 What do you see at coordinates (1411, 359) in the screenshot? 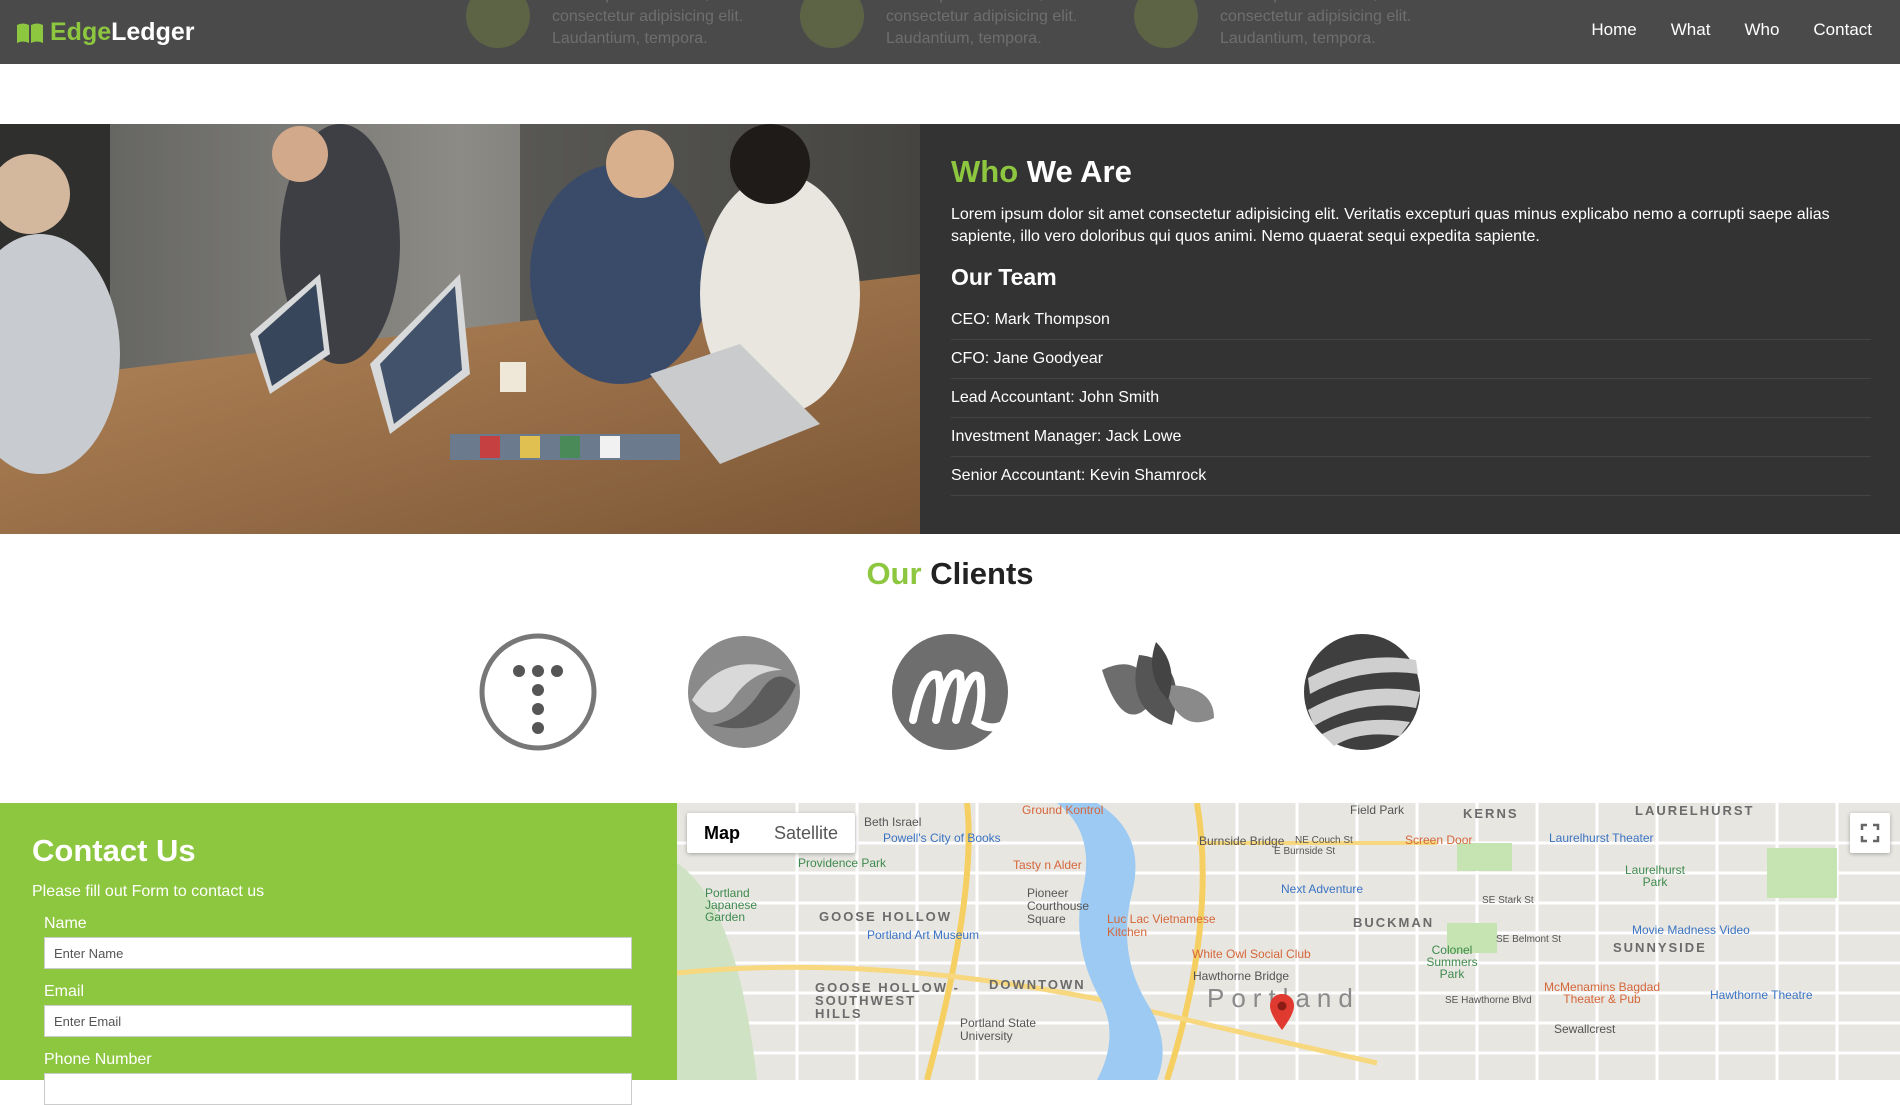
I see `team-member: CFO: Jane Goodyear` at bounding box center [1411, 359].